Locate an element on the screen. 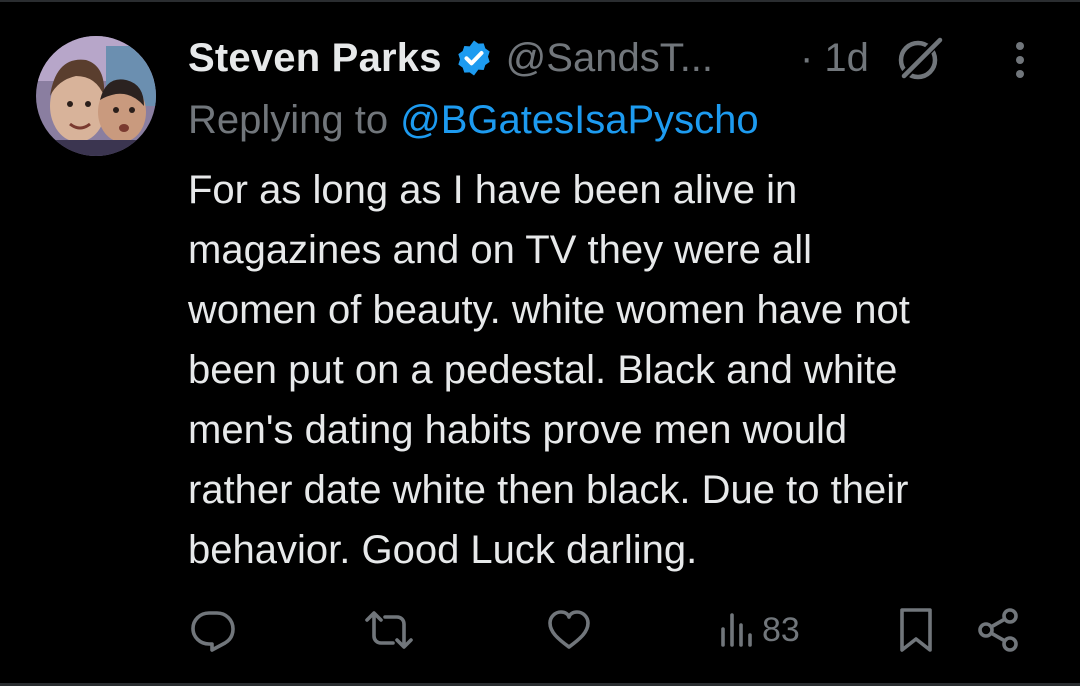  avatar-image is located at coordinates (96, 96).